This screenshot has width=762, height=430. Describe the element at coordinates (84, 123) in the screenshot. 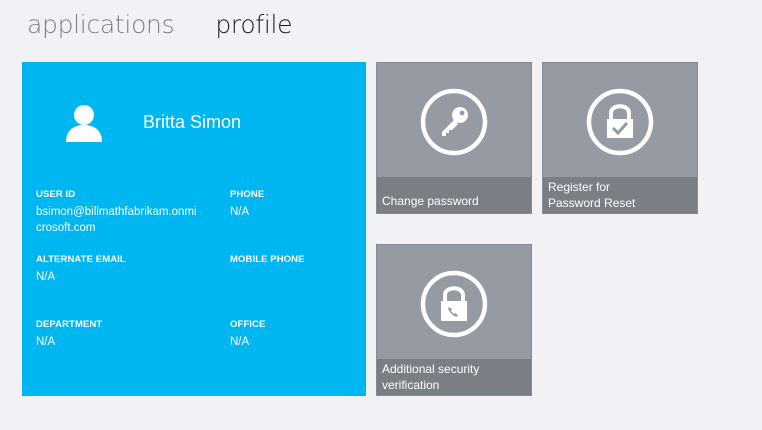

I see `user-icon` at that location.